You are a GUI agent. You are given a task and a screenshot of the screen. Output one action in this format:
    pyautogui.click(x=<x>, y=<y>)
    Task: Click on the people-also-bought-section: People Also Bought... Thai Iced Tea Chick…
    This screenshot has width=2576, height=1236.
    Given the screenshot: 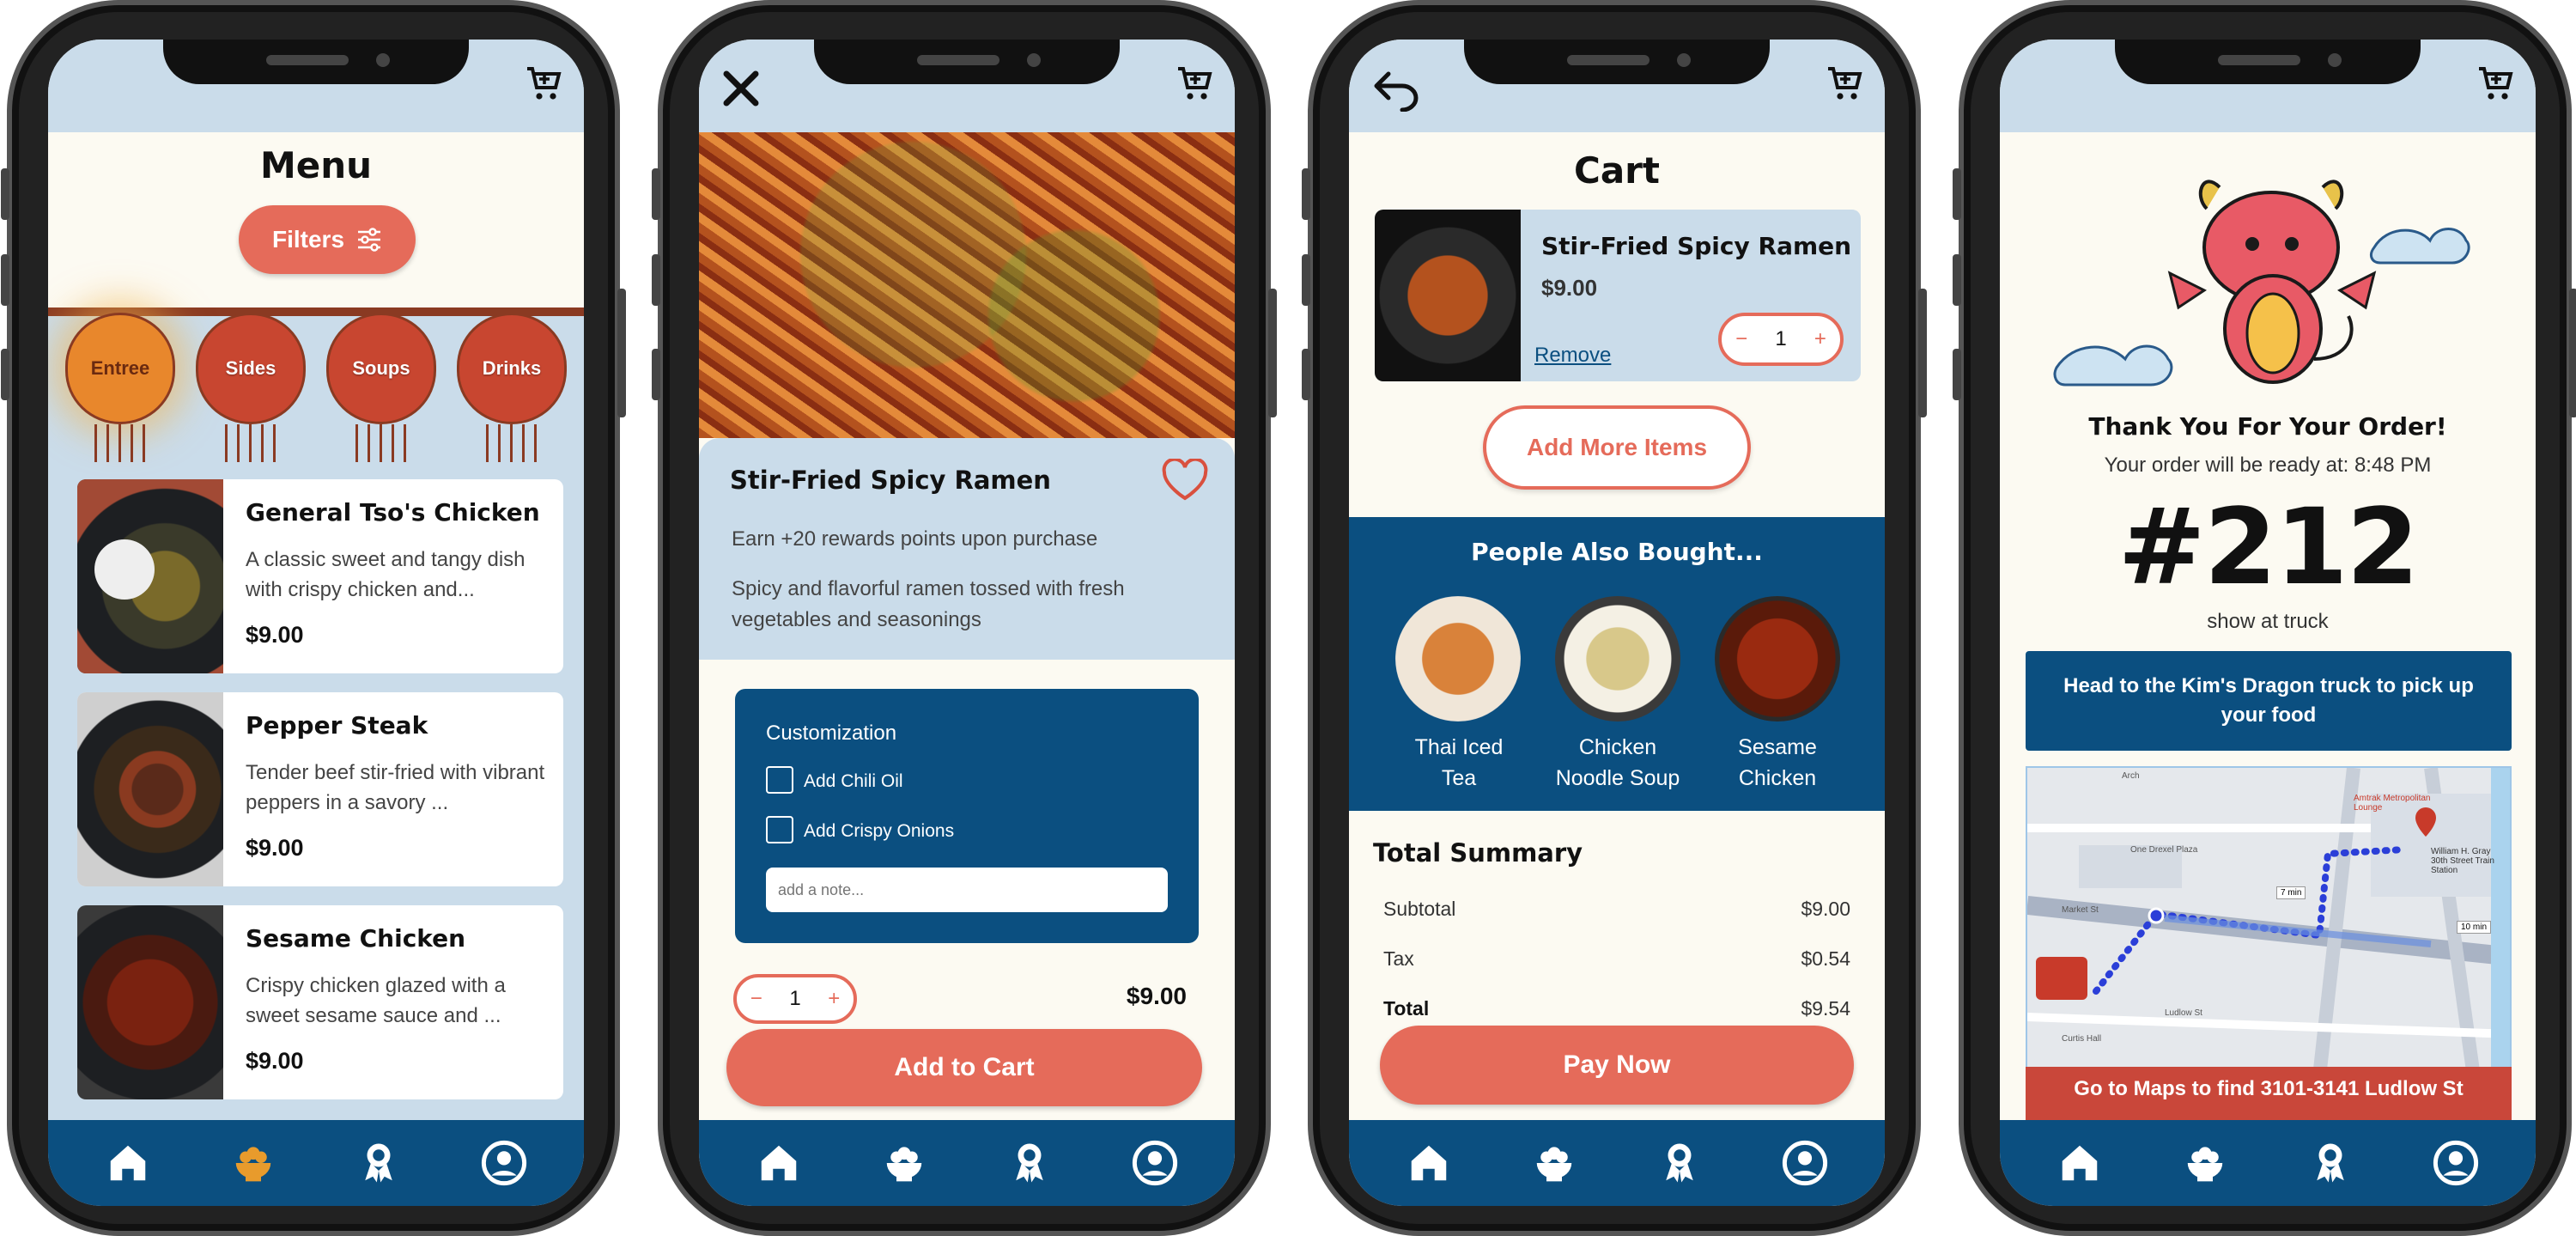 What is the action you would take?
    pyautogui.click(x=1617, y=664)
    